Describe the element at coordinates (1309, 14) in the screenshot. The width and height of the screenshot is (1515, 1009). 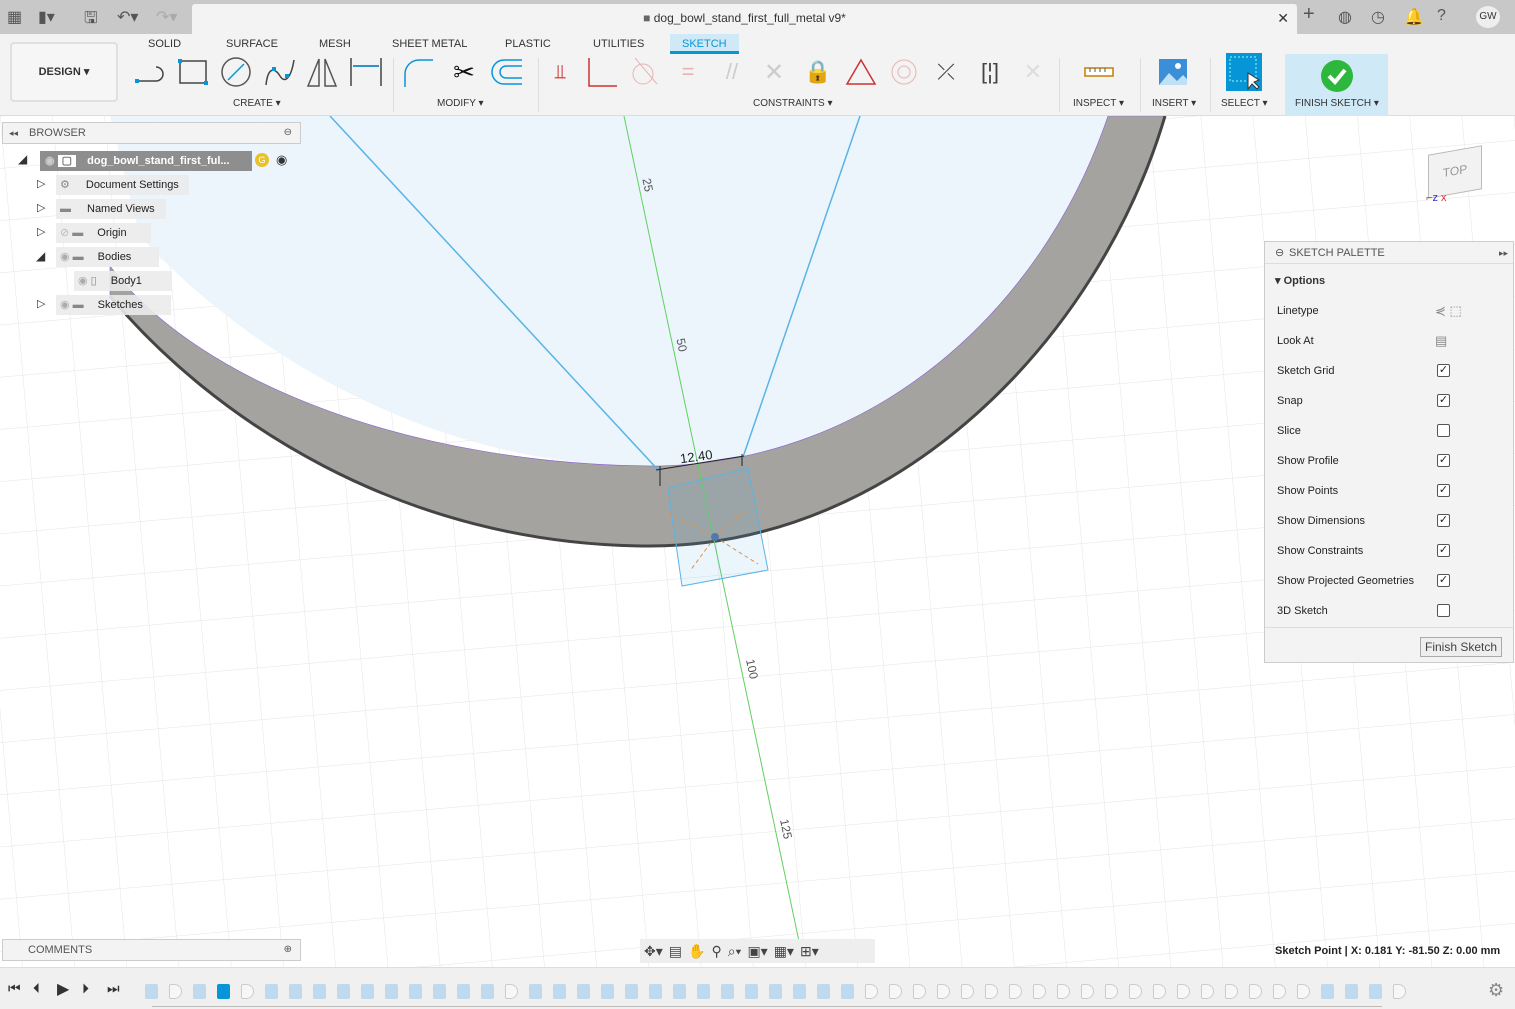
I see `new-tab-icon: +` at that location.